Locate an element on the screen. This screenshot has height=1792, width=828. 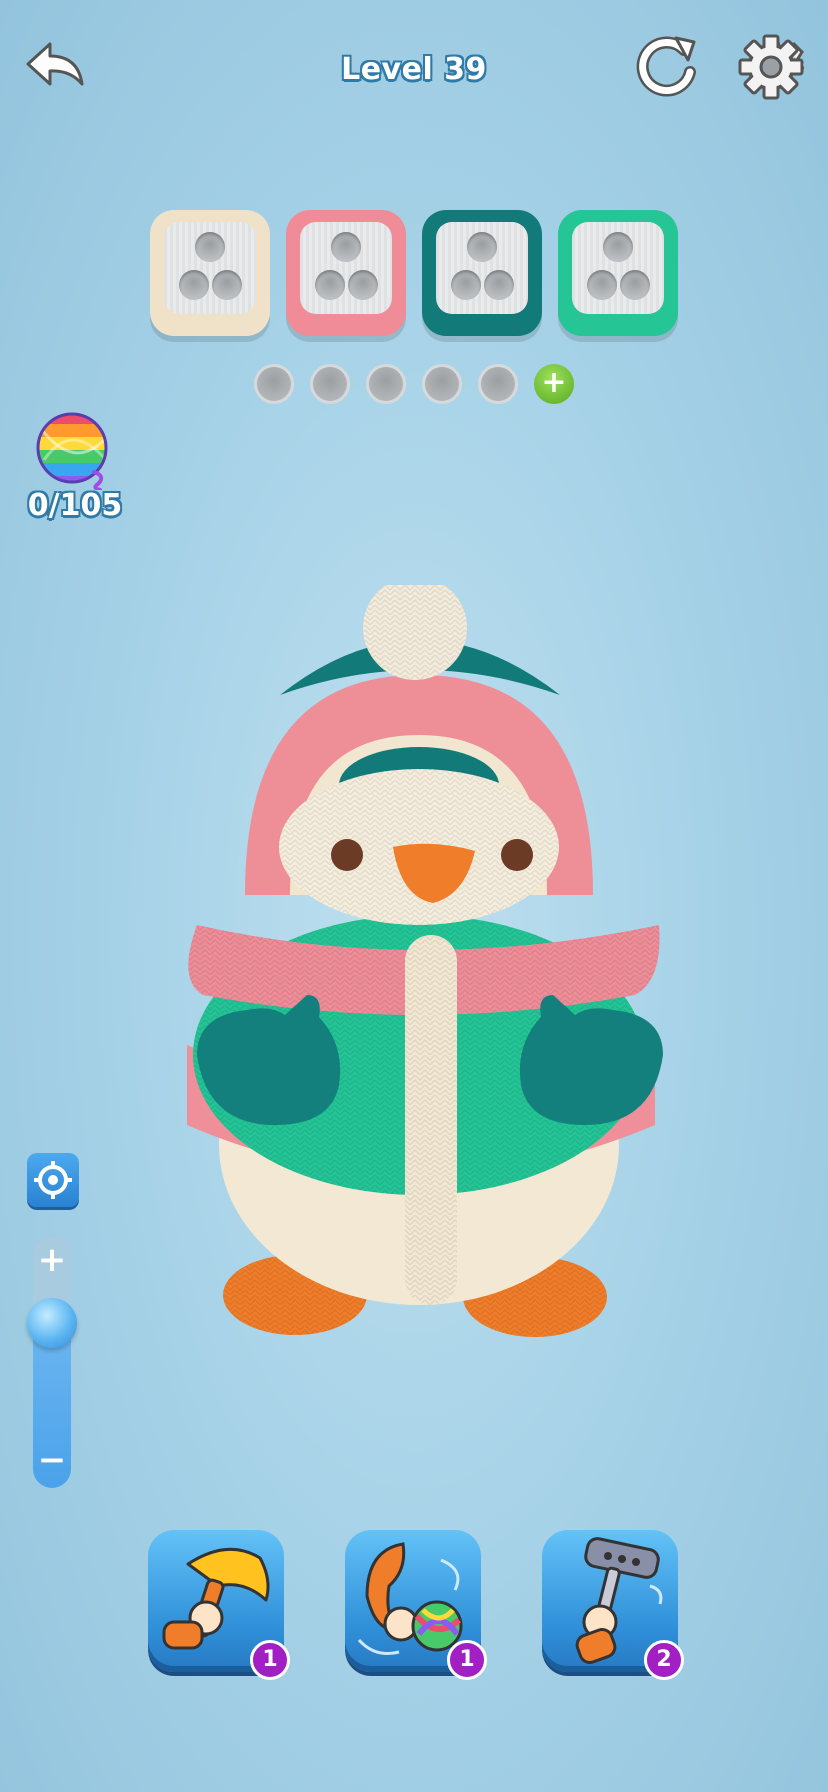
yarn-box-cream is located at coordinates (210, 273).